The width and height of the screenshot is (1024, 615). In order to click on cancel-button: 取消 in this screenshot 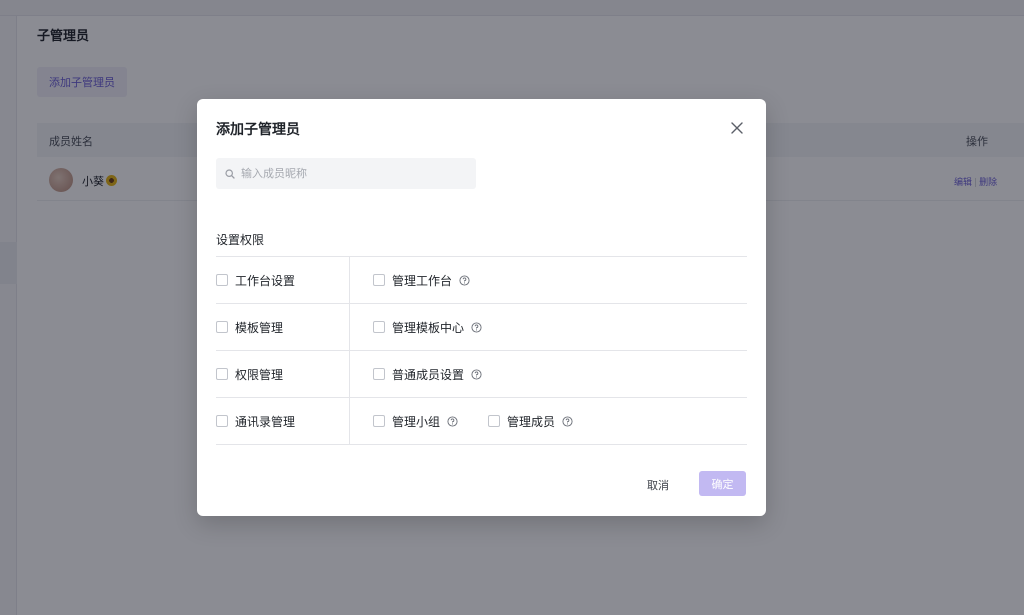, I will do `click(658, 485)`.